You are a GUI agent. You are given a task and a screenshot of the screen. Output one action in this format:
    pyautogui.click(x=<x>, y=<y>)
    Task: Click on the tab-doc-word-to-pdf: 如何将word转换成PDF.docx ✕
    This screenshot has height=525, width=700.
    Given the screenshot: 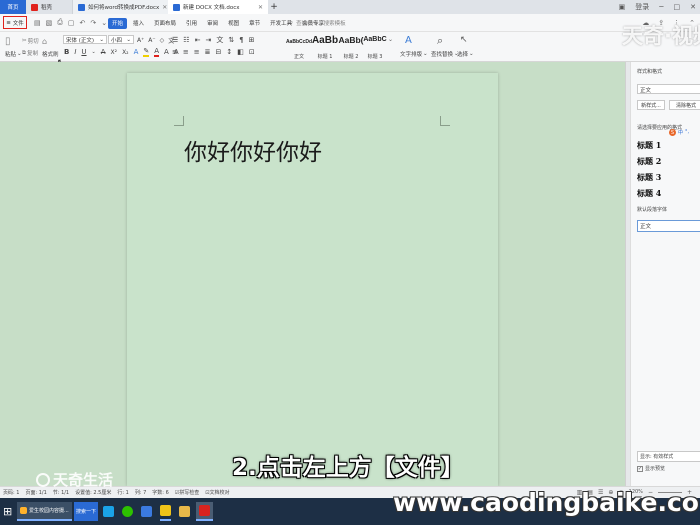 What is the action you would take?
    pyautogui.click(x=120, y=7)
    